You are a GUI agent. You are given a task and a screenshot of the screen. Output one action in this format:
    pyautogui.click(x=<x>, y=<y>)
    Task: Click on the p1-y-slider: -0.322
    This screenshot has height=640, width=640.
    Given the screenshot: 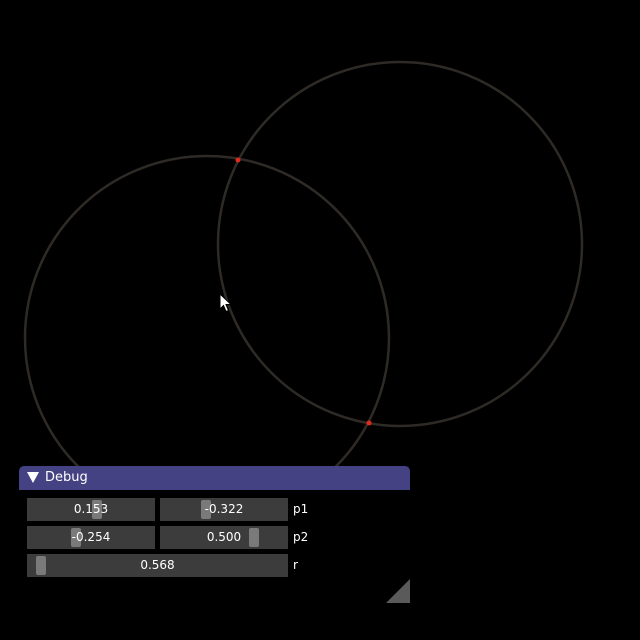 What is the action you would take?
    pyautogui.click(x=224, y=509)
    